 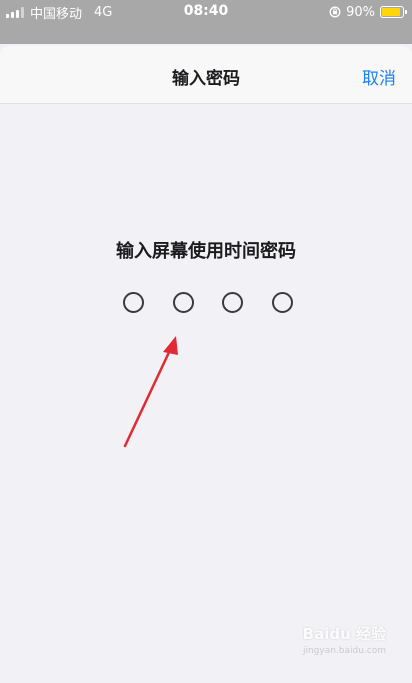 I want to click on battery-level-fill, so click(x=391, y=12).